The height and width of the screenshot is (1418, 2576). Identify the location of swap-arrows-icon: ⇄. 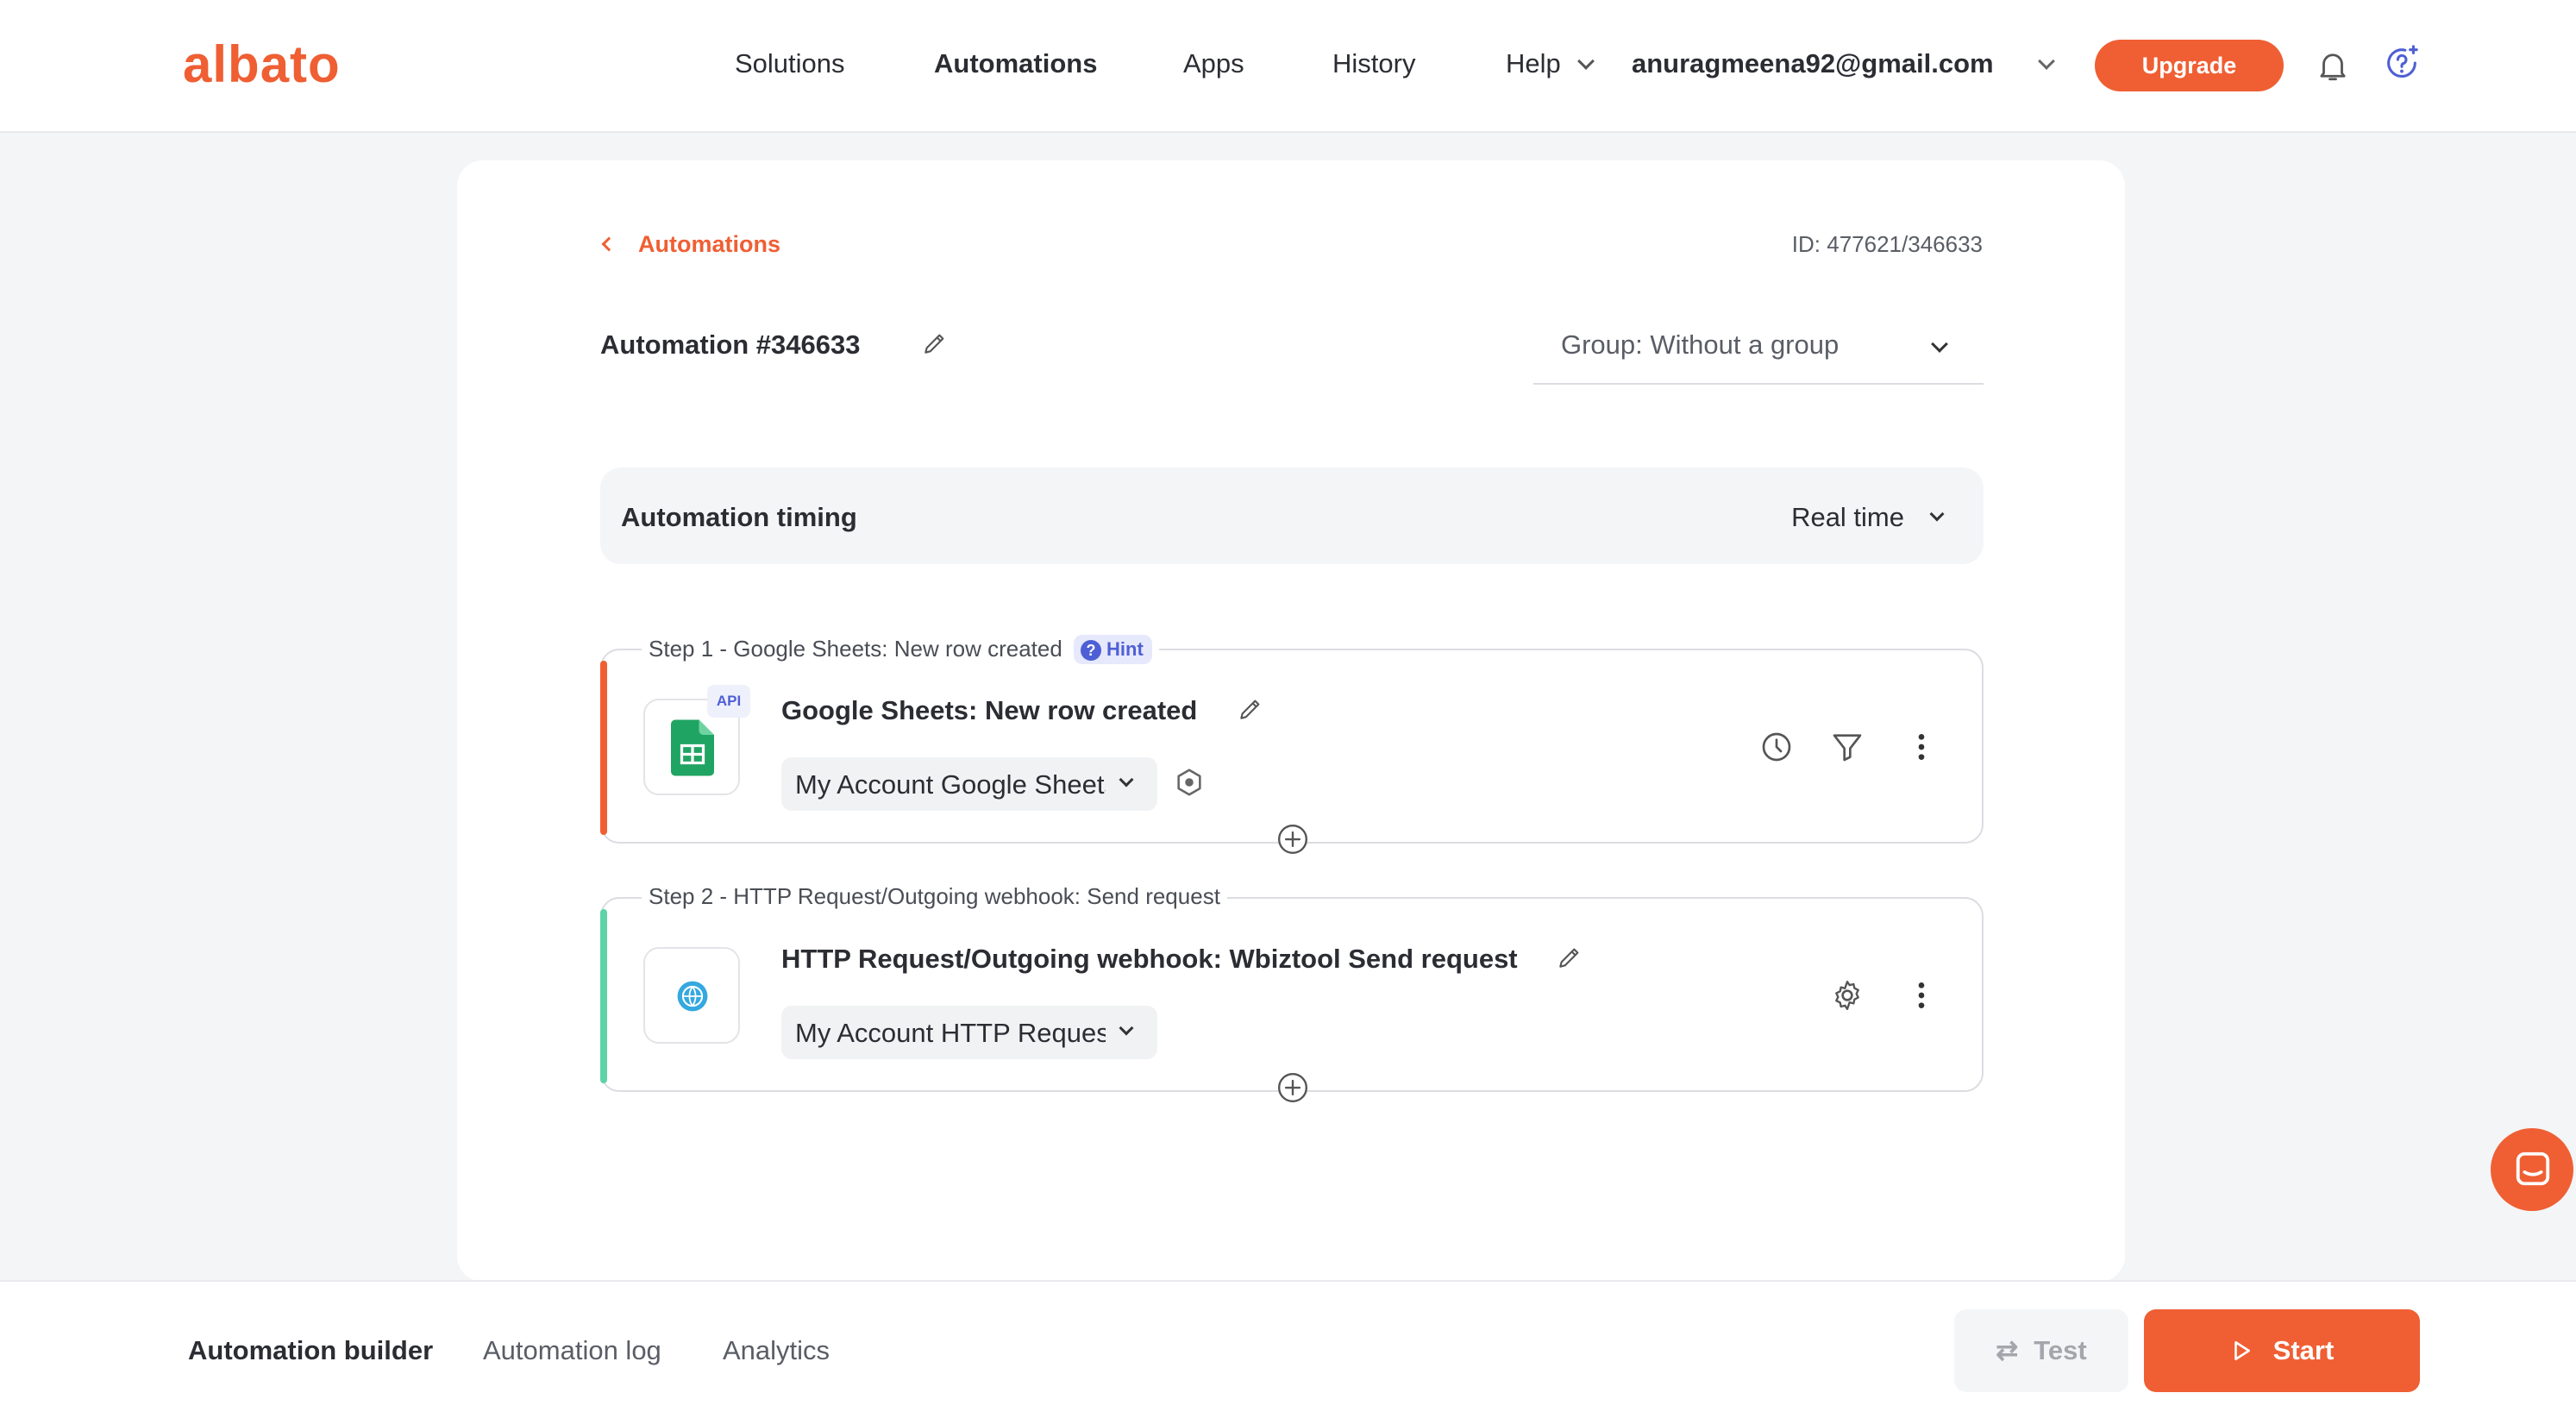
(2007, 1350).